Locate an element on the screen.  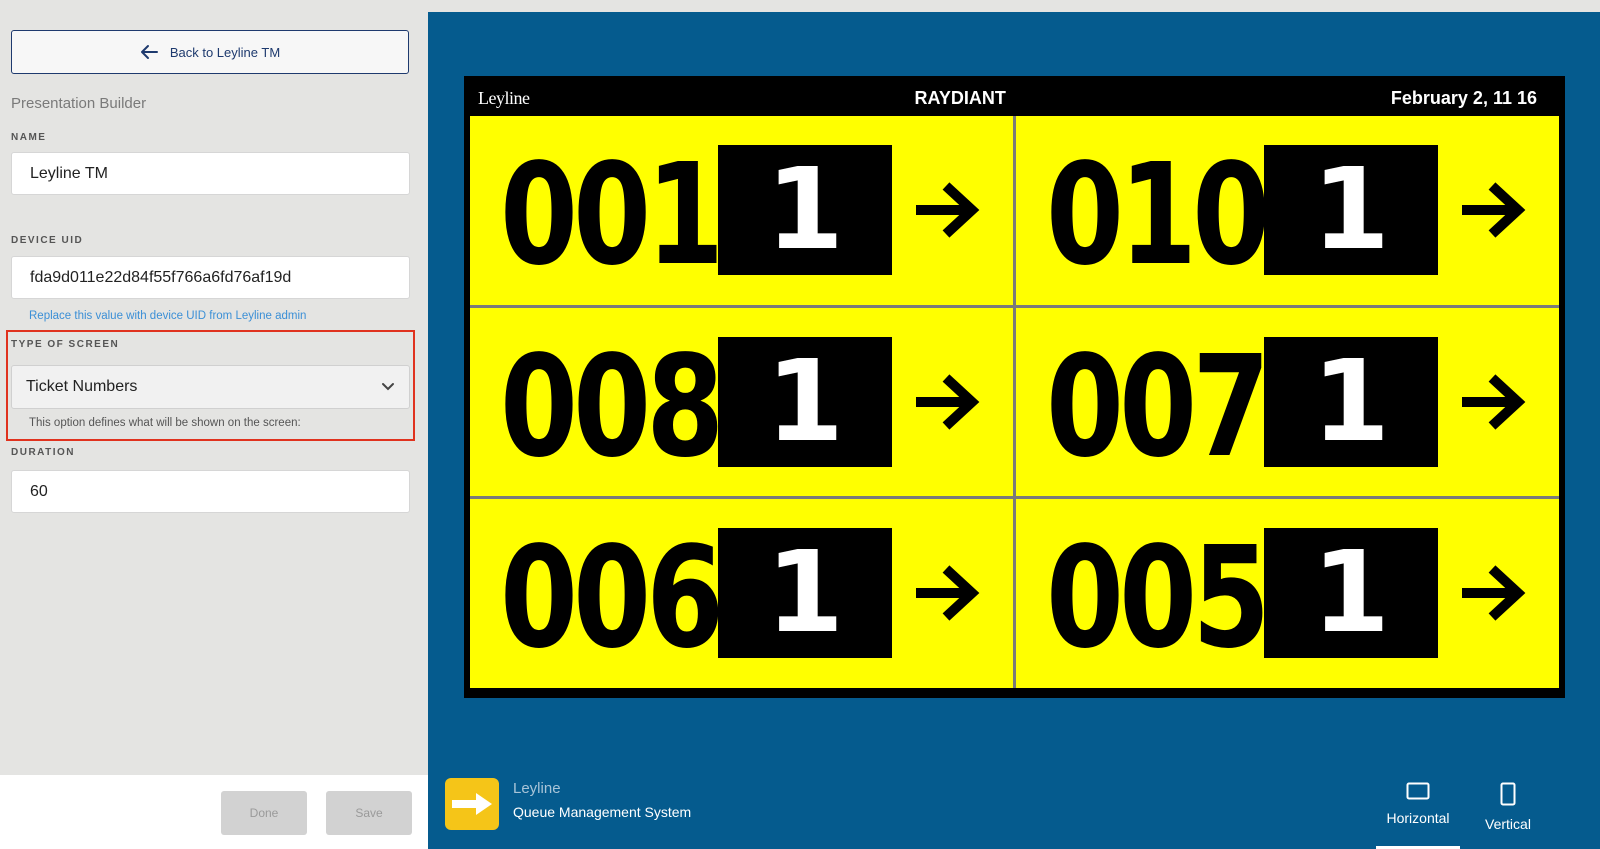
display-date: February 2, 11 16 is located at coordinates (1463, 97).